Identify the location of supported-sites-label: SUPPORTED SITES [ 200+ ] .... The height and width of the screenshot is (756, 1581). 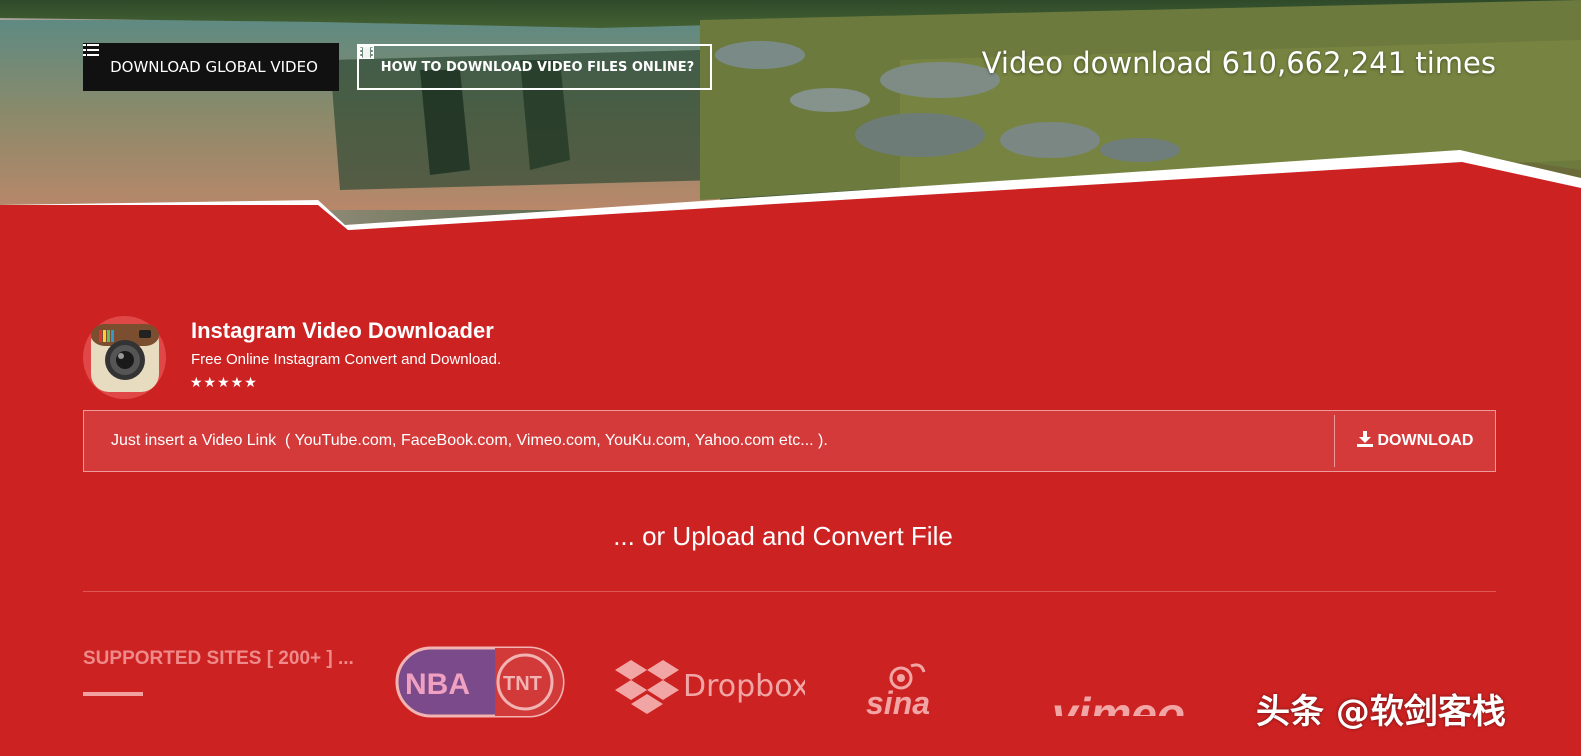
(218, 658).